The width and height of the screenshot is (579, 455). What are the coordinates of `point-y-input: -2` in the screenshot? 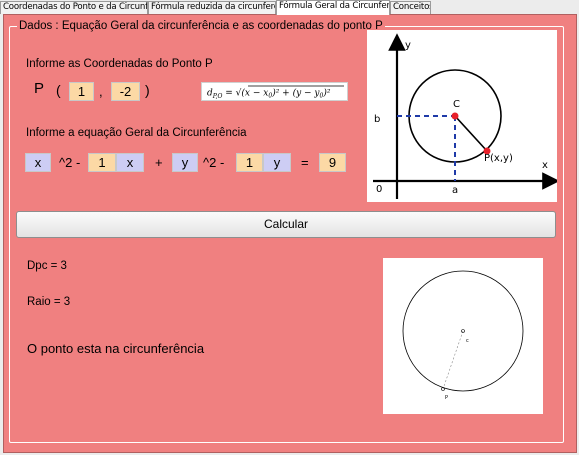 It's located at (125, 91).